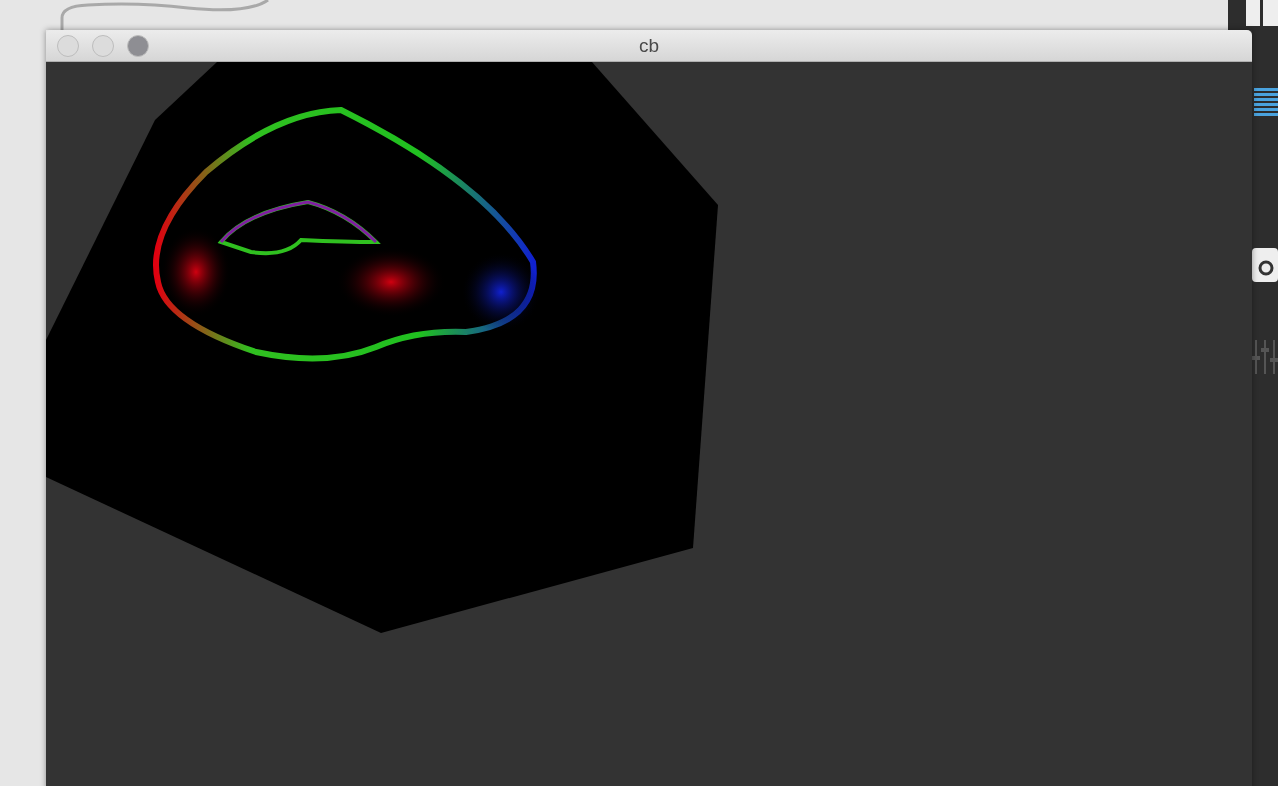 Image resolution: width=1278 pixels, height=786 pixels. I want to click on minimize-button, so click(103, 45).